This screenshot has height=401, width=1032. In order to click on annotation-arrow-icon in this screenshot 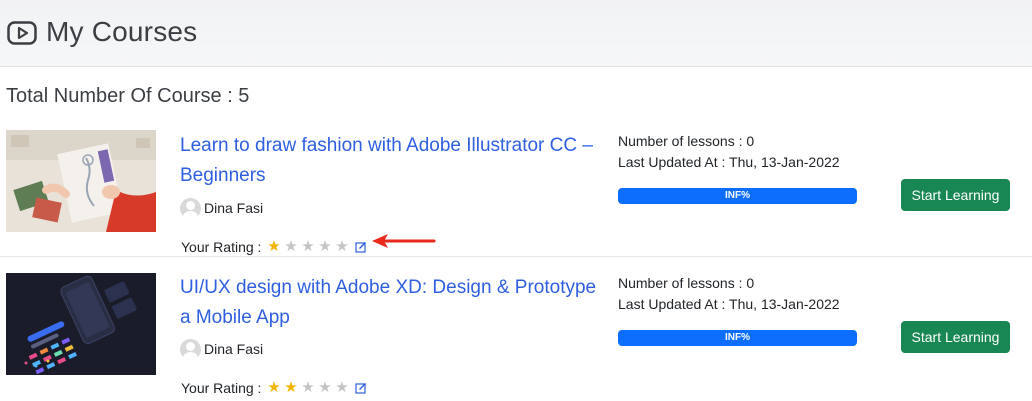, I will do `click(404, 241)`.